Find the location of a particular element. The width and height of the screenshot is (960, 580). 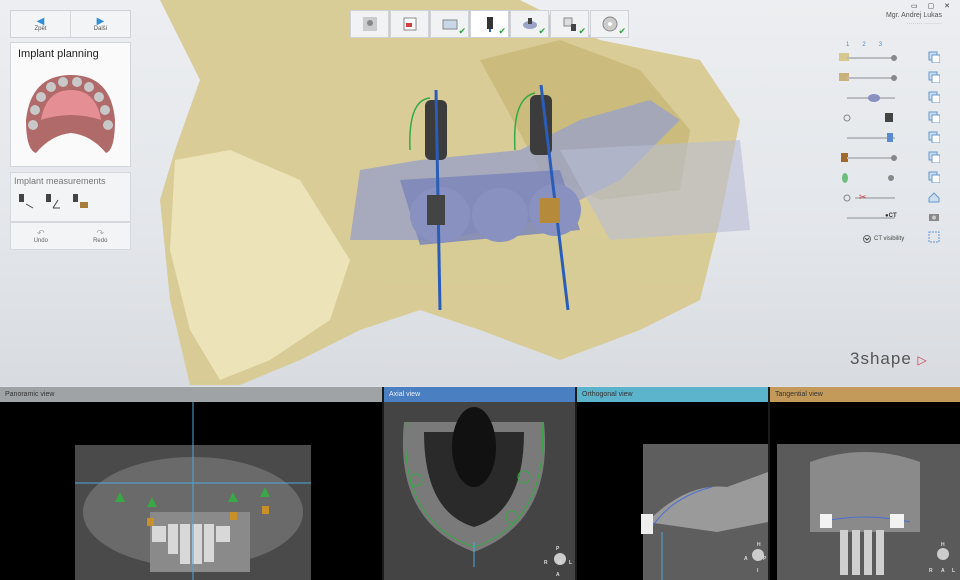

distance-tool-button is located at coordinates (26, 201).